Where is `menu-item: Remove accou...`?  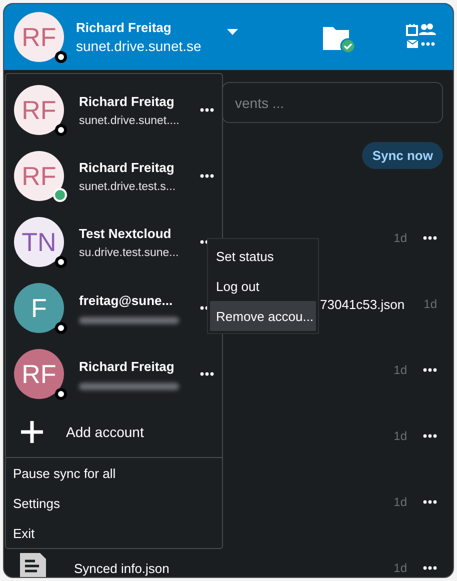
menu-item: Remove accou... is located at coordinates (263, 316).